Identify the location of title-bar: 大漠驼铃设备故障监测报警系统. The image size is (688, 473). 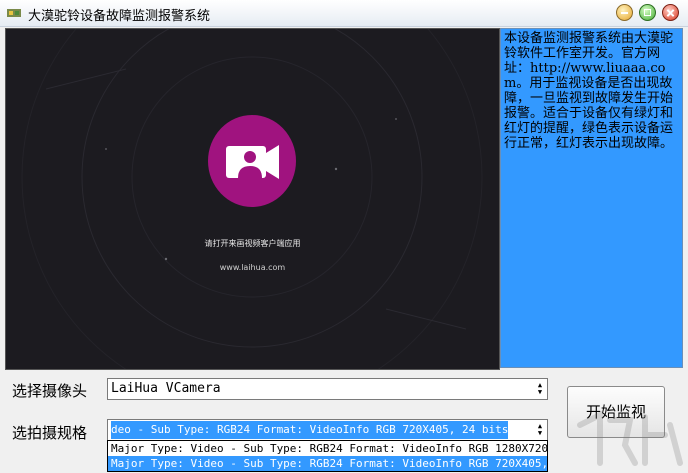
(344, 13).